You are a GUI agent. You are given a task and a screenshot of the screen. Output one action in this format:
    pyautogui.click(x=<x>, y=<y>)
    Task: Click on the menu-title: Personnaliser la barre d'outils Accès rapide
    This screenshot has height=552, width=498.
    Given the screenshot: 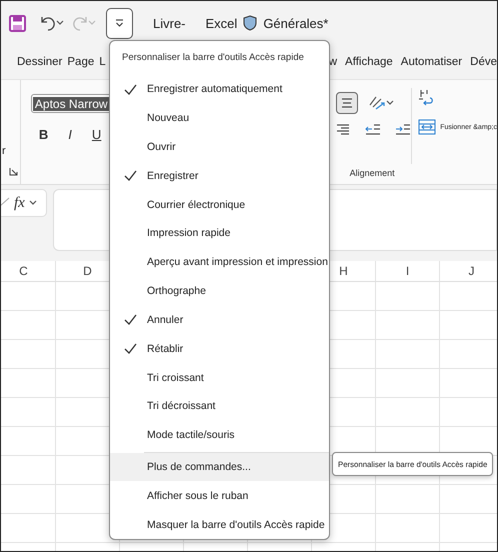 What is the action you would take?
    pyautogui.click(x=213, y=58)
    